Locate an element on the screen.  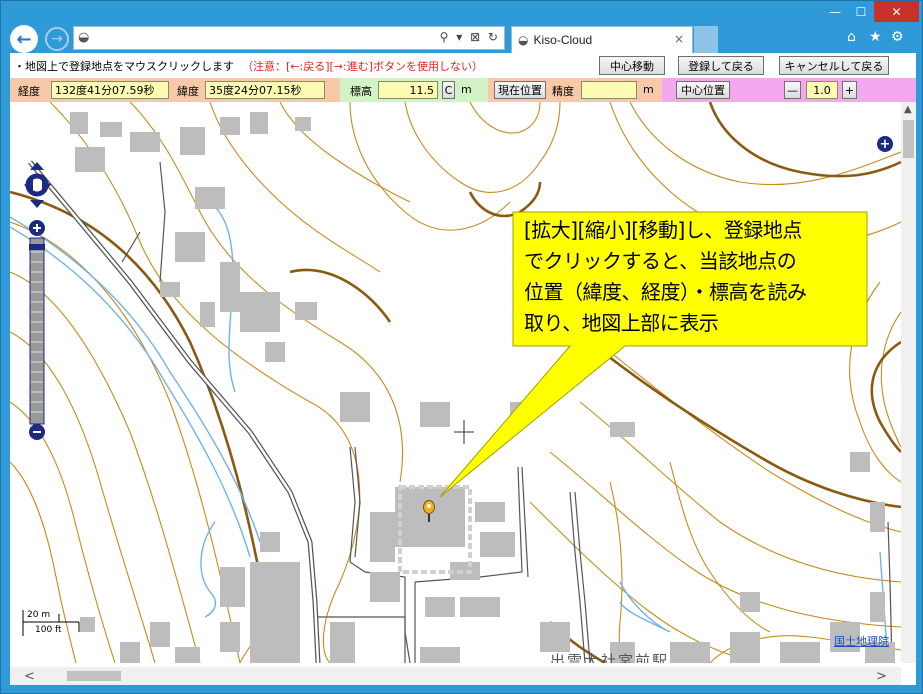
zoom-control-graphics is located at coordinates (37, 301).